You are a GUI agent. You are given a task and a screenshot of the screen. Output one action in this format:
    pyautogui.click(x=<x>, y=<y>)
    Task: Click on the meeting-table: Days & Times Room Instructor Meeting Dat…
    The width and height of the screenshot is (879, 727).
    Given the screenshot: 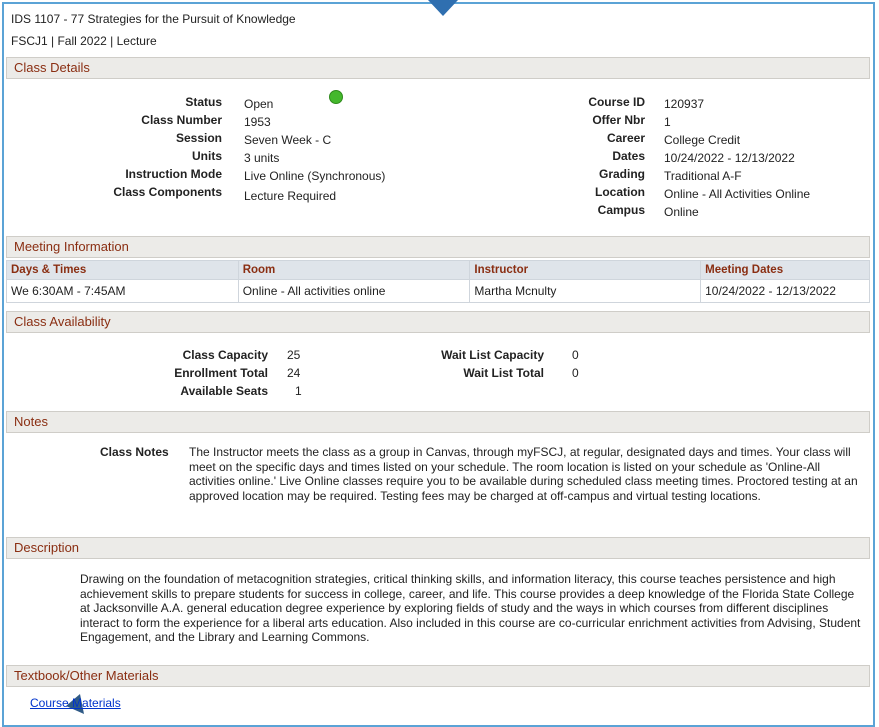 What is the action you would take?
    pyautogui.click(x=438, y=281)
    